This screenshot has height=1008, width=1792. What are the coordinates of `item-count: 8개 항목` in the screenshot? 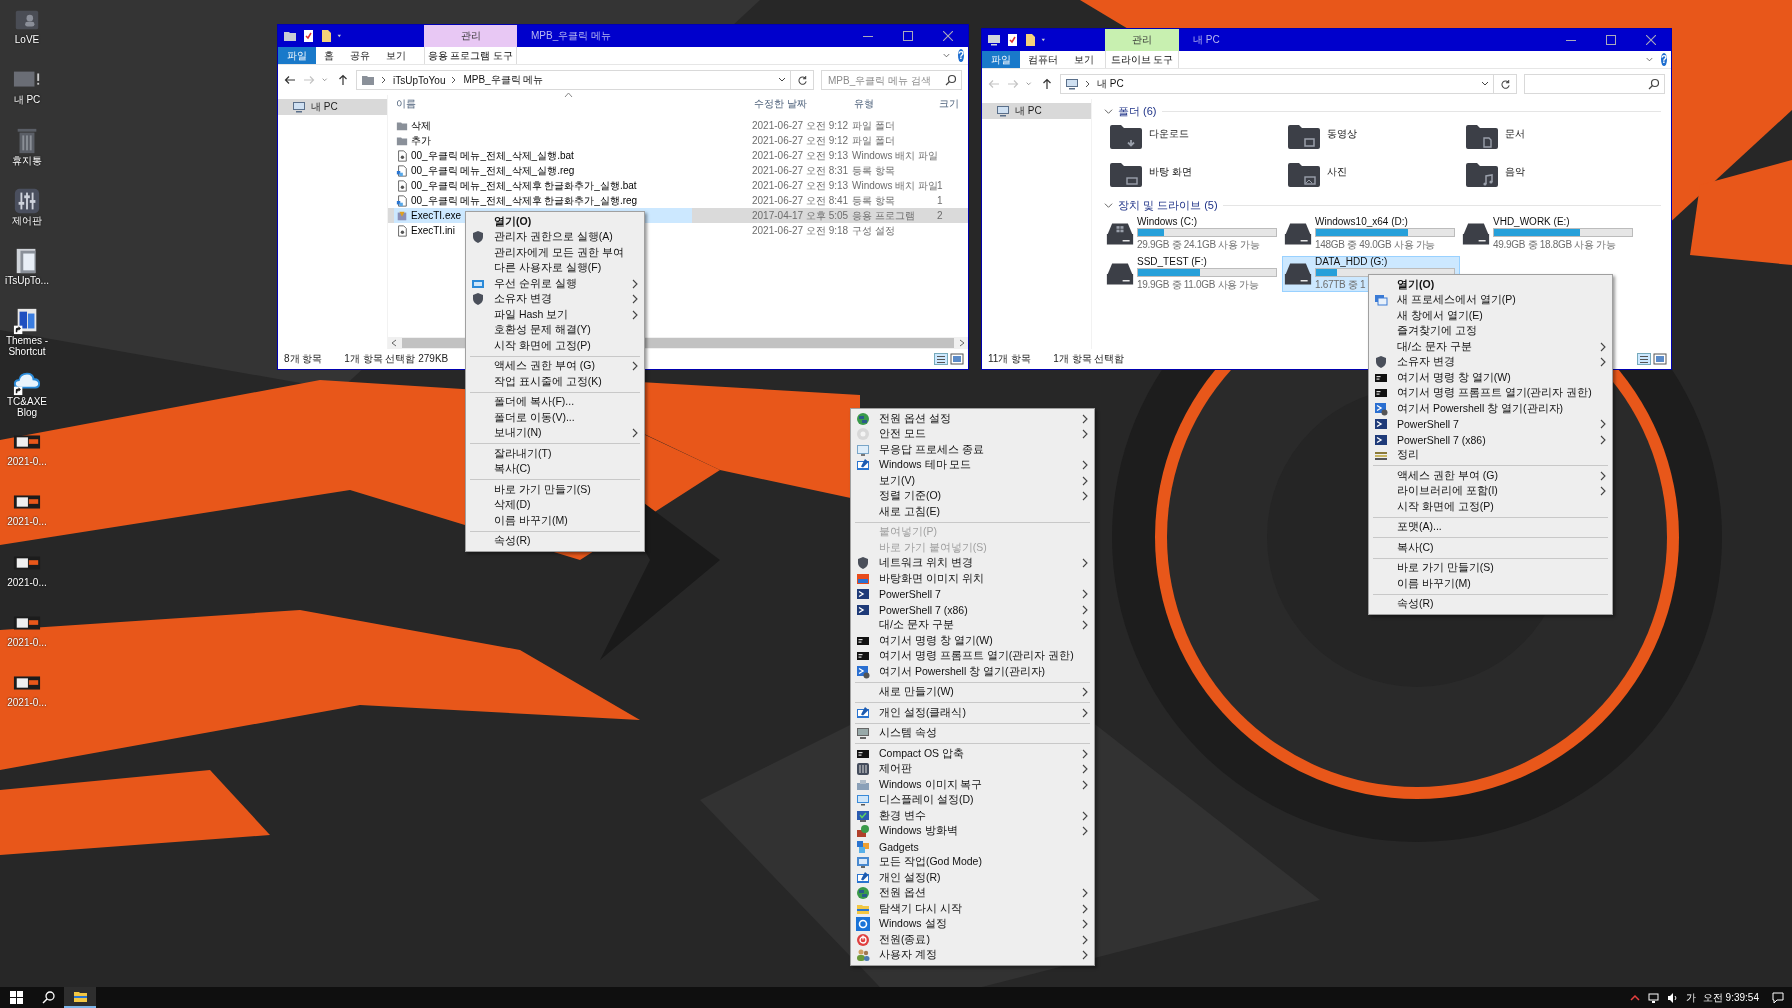 It's located at (303, 359).